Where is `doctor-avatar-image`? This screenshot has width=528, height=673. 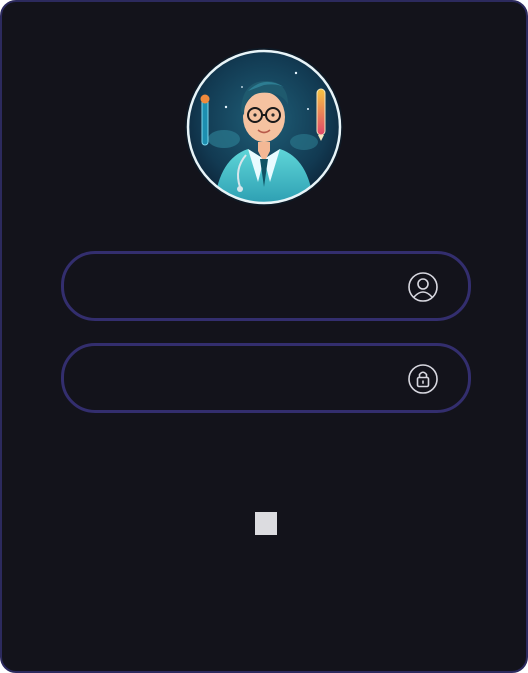
doctor-avatar-image is located at coordinates (264, 127).